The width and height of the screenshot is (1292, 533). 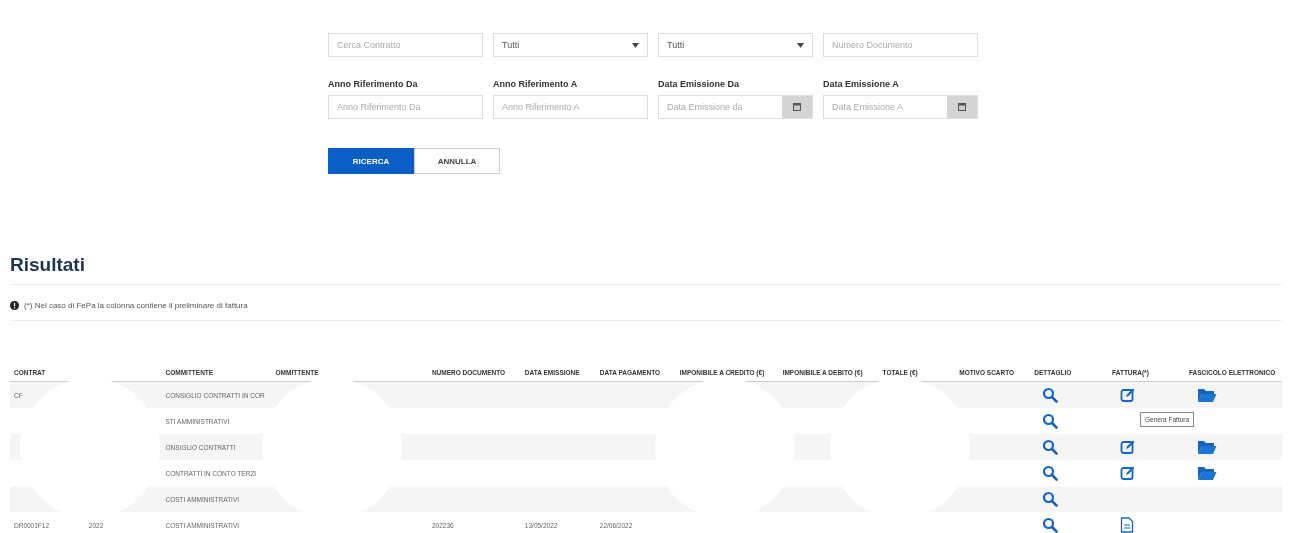 What do you see at coordinates (570, 107) in the screenshot?
I see `text-field: Anno Riferimento A` at bounding box center [570, 107].